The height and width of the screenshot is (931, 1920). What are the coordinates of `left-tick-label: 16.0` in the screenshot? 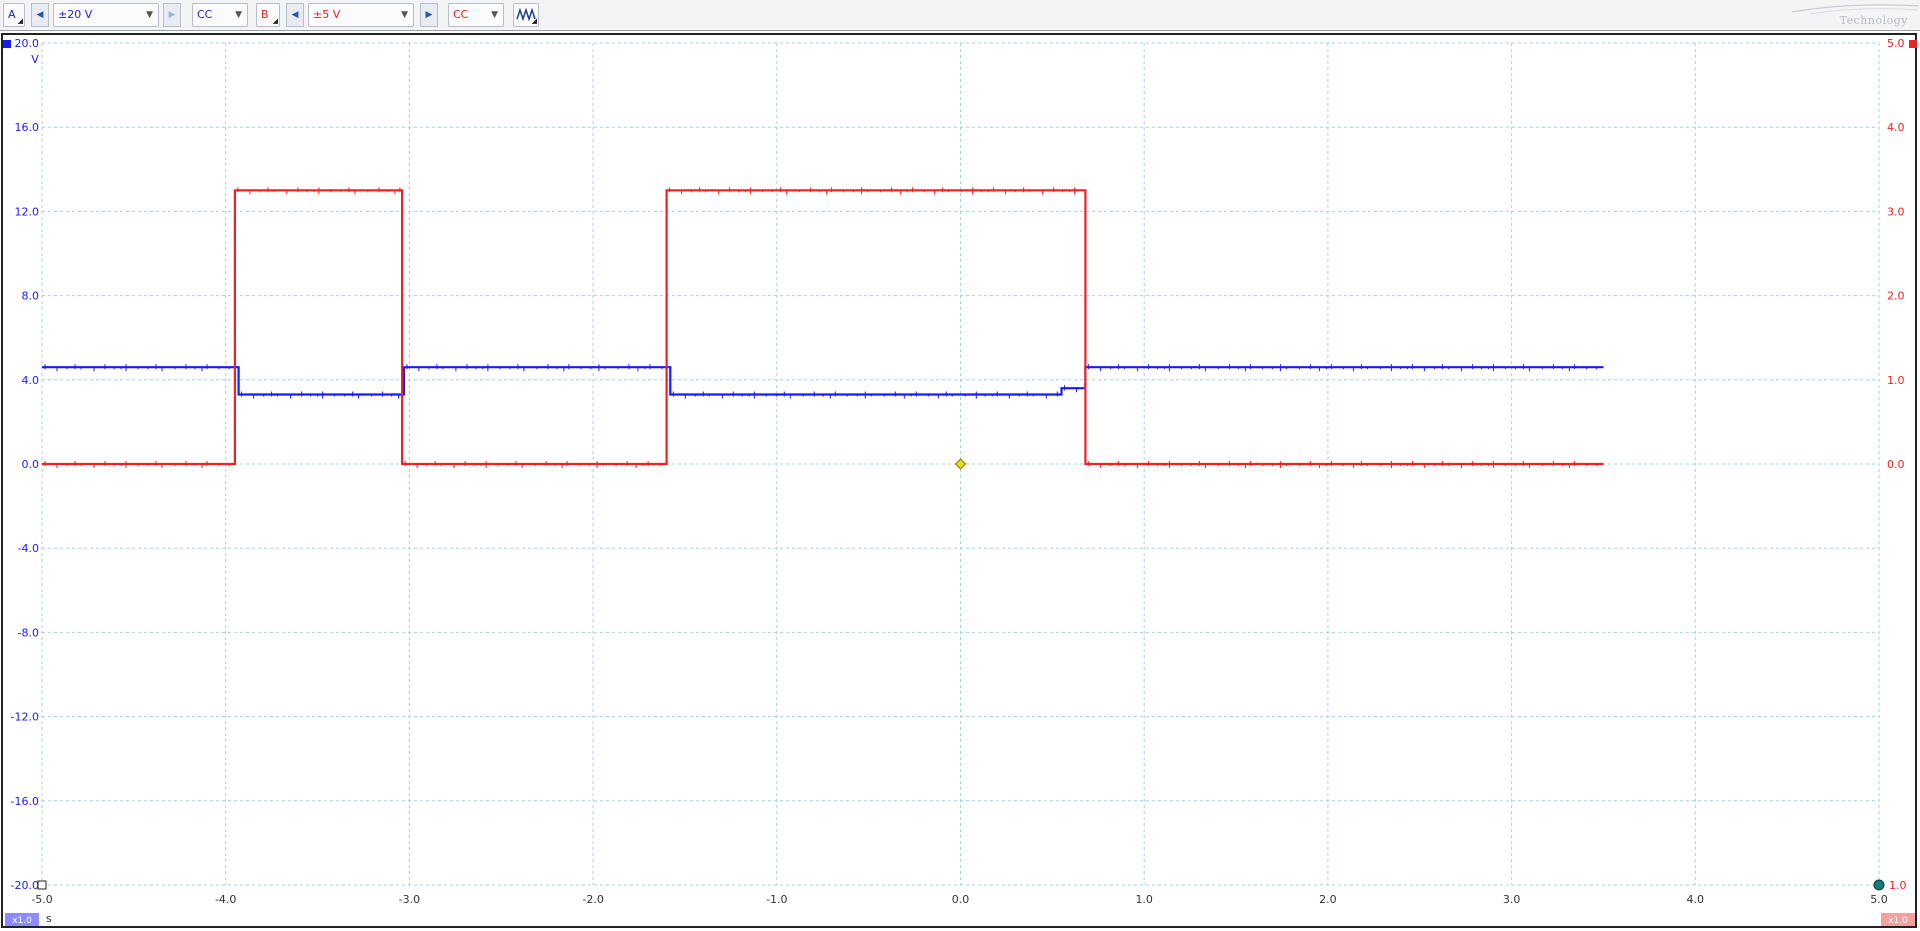 It's located at (27, 127).